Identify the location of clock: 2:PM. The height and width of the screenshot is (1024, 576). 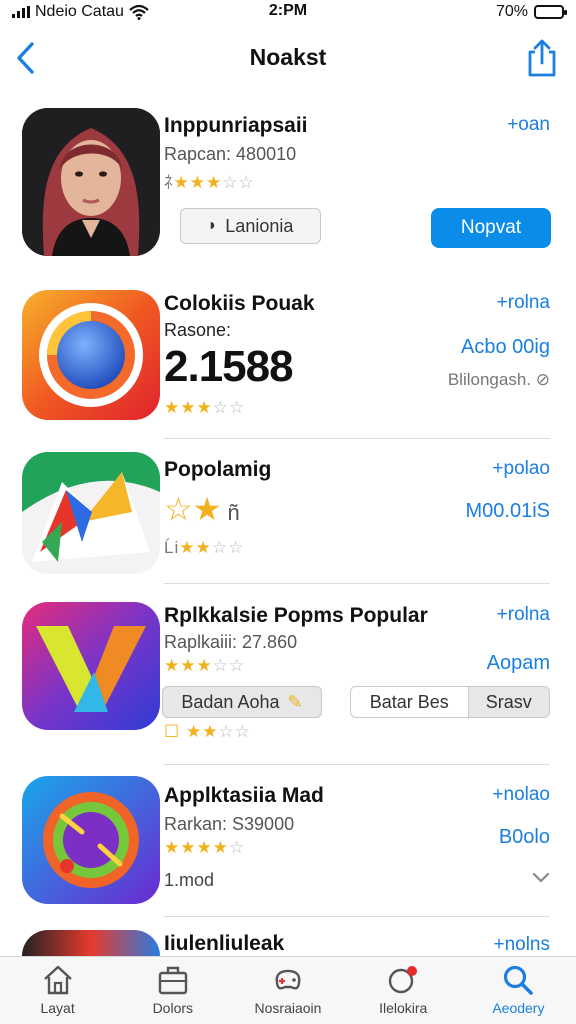
(288, 10).